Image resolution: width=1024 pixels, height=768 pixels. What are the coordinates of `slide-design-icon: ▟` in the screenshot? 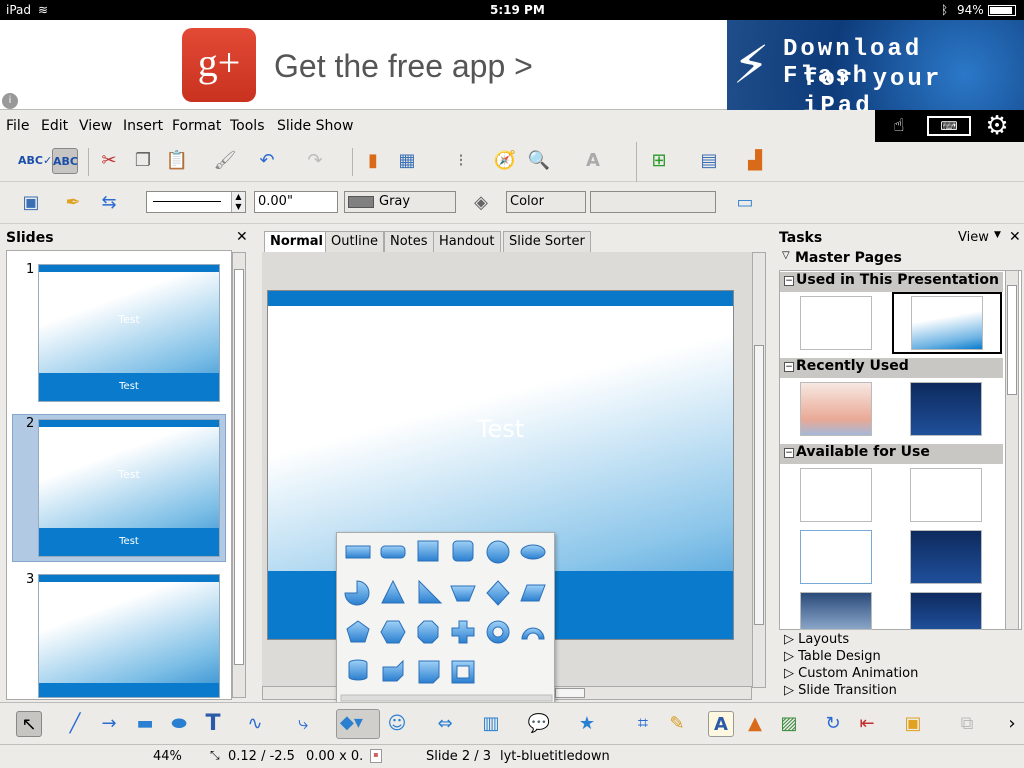 It's located at (755, 161).